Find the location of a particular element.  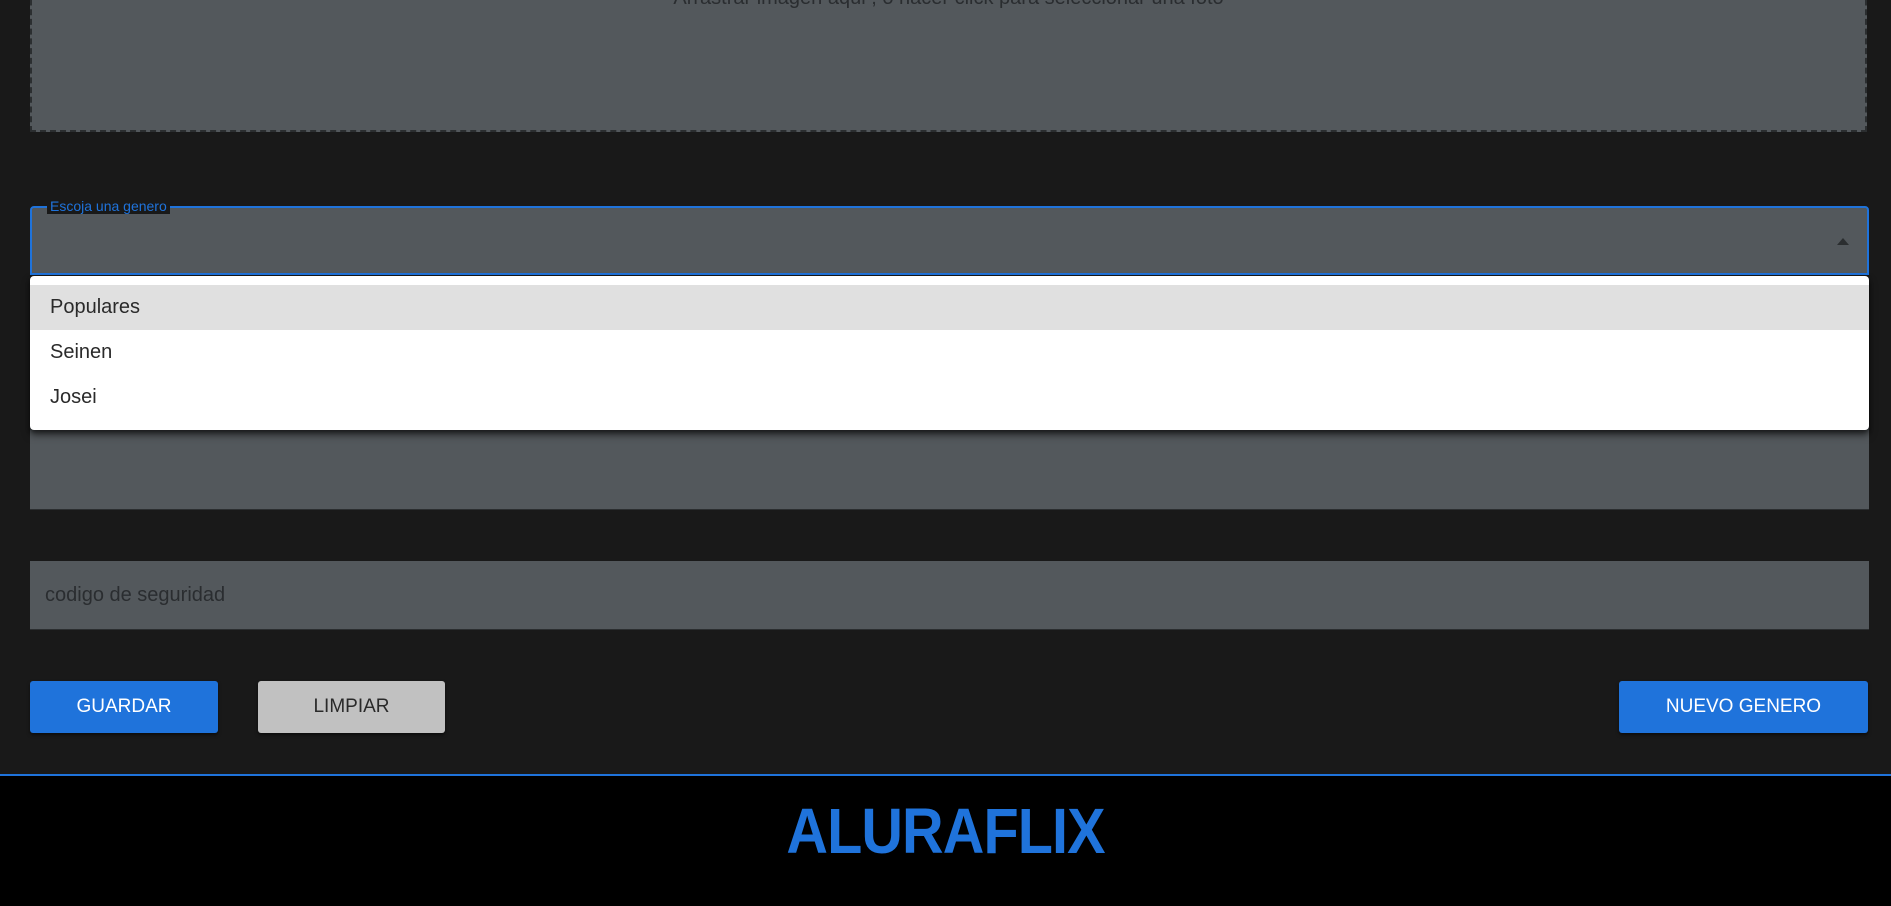

footer: ALURAFLIX is located at coordinates (945, 840).